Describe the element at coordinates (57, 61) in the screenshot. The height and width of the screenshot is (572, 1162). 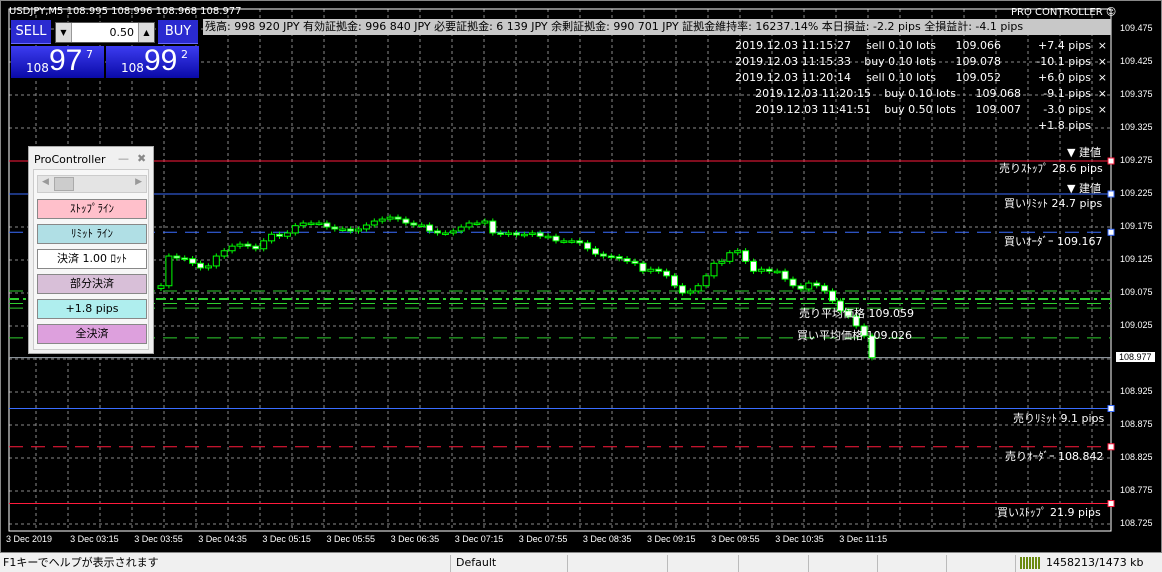
I see `sell-price: 108 97 7` at that location.